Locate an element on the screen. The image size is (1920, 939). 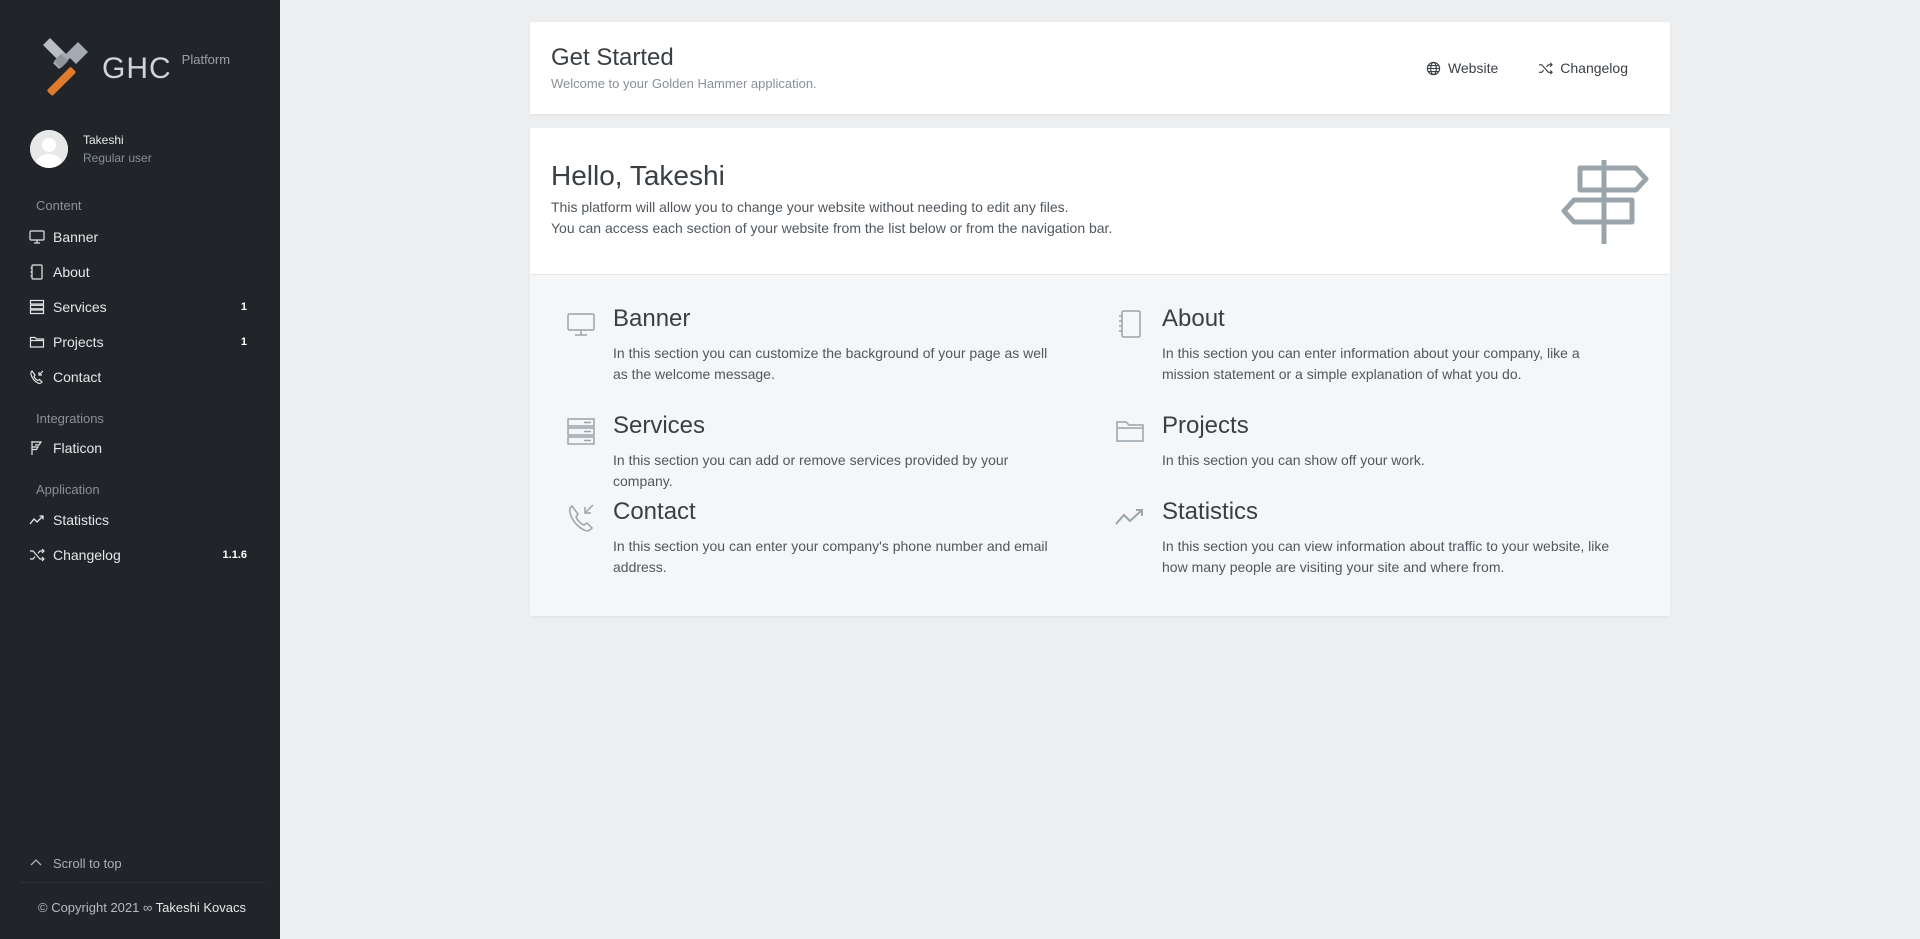
changelog-link: Changelog is located at coordinates (1583, 68).